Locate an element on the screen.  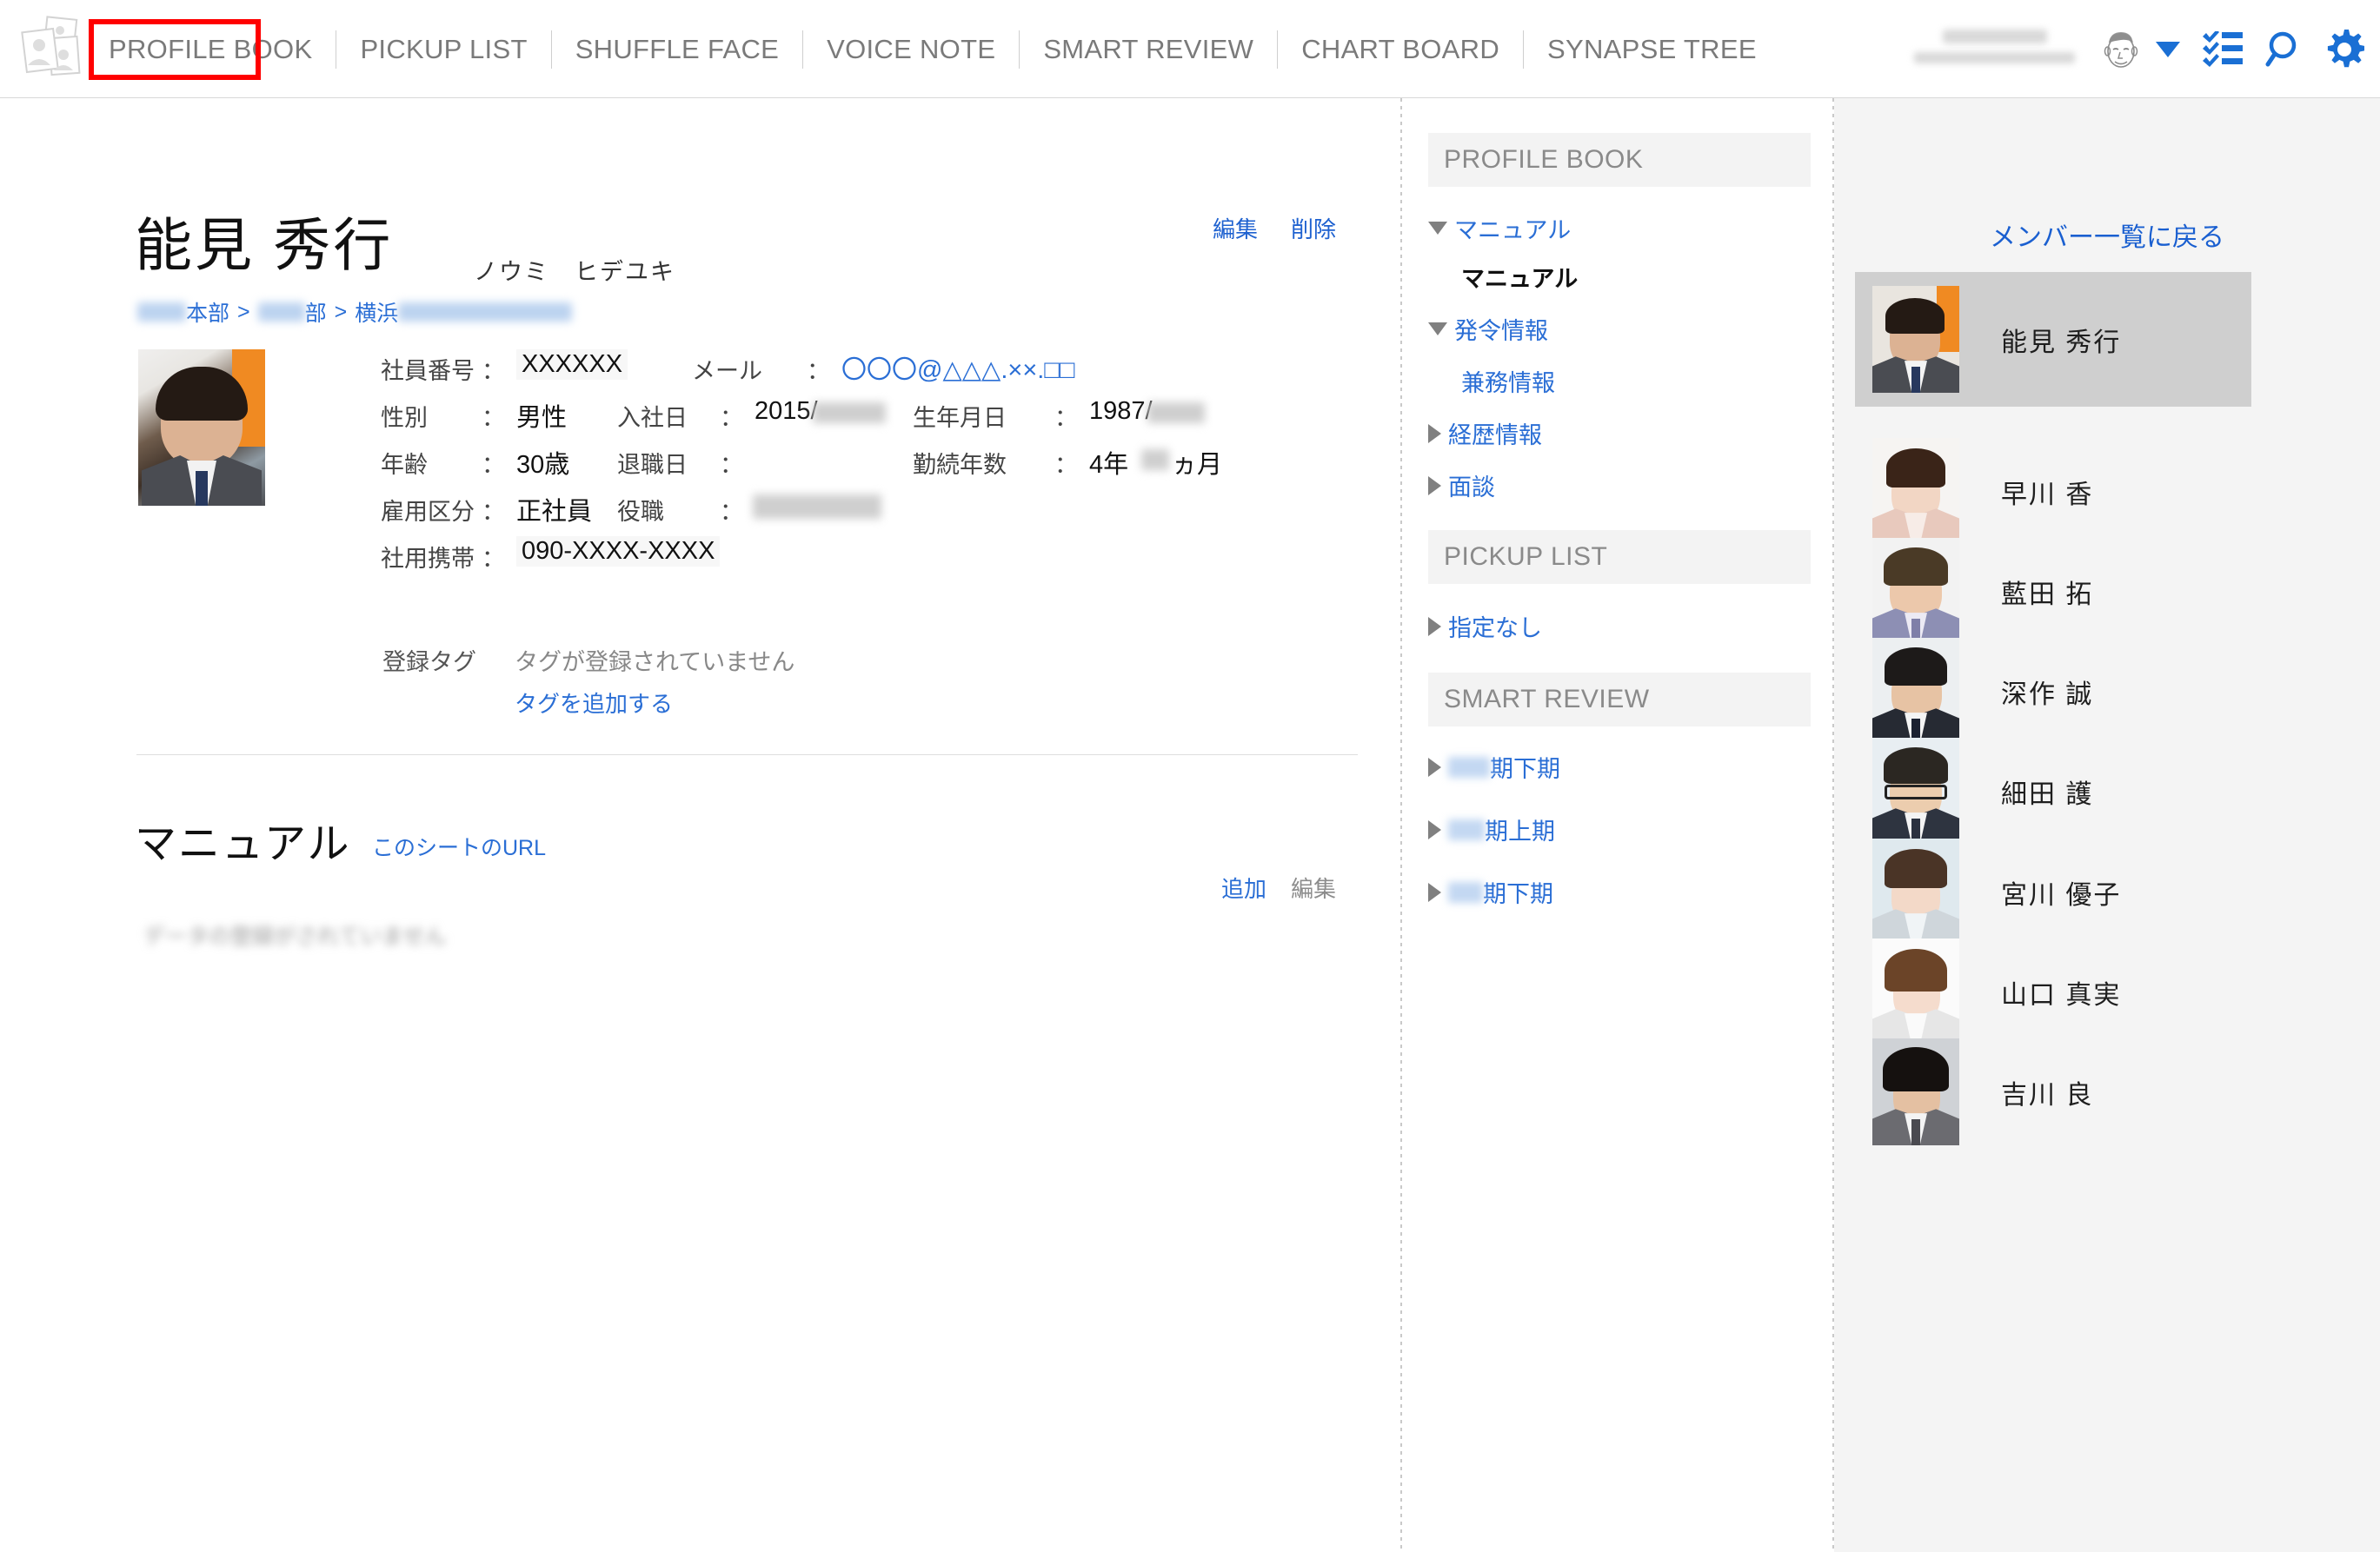
nav-item-review-period-1: 期下期 is located at coordinates (1494, 767).